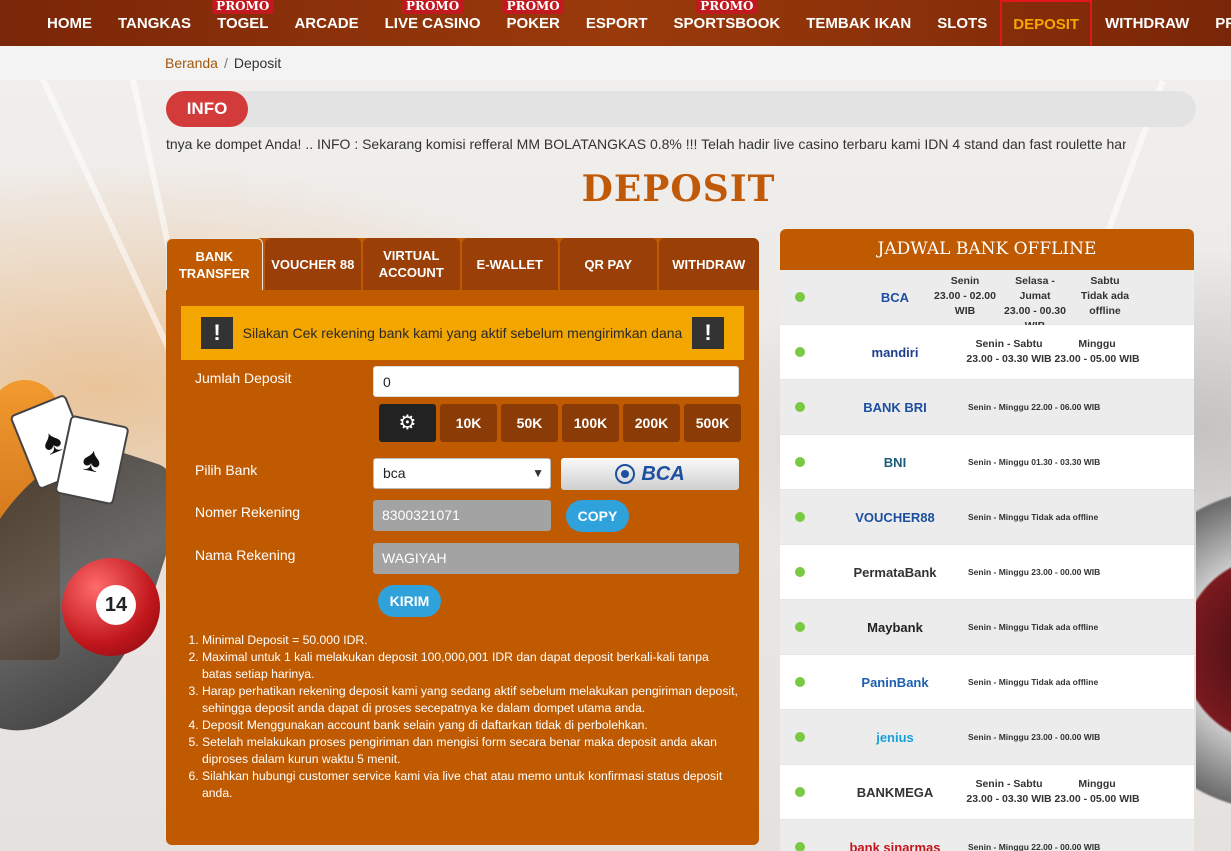 This screenshot has height=851, width=1231. I want to click on info-label: INFO, so click(207, 109).